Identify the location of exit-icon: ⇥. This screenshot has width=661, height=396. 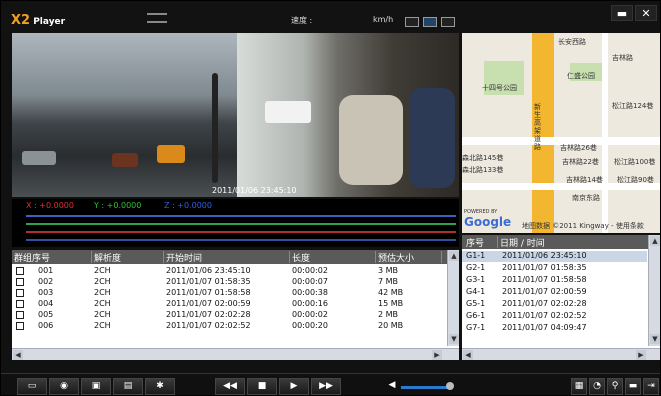
(651, 386).